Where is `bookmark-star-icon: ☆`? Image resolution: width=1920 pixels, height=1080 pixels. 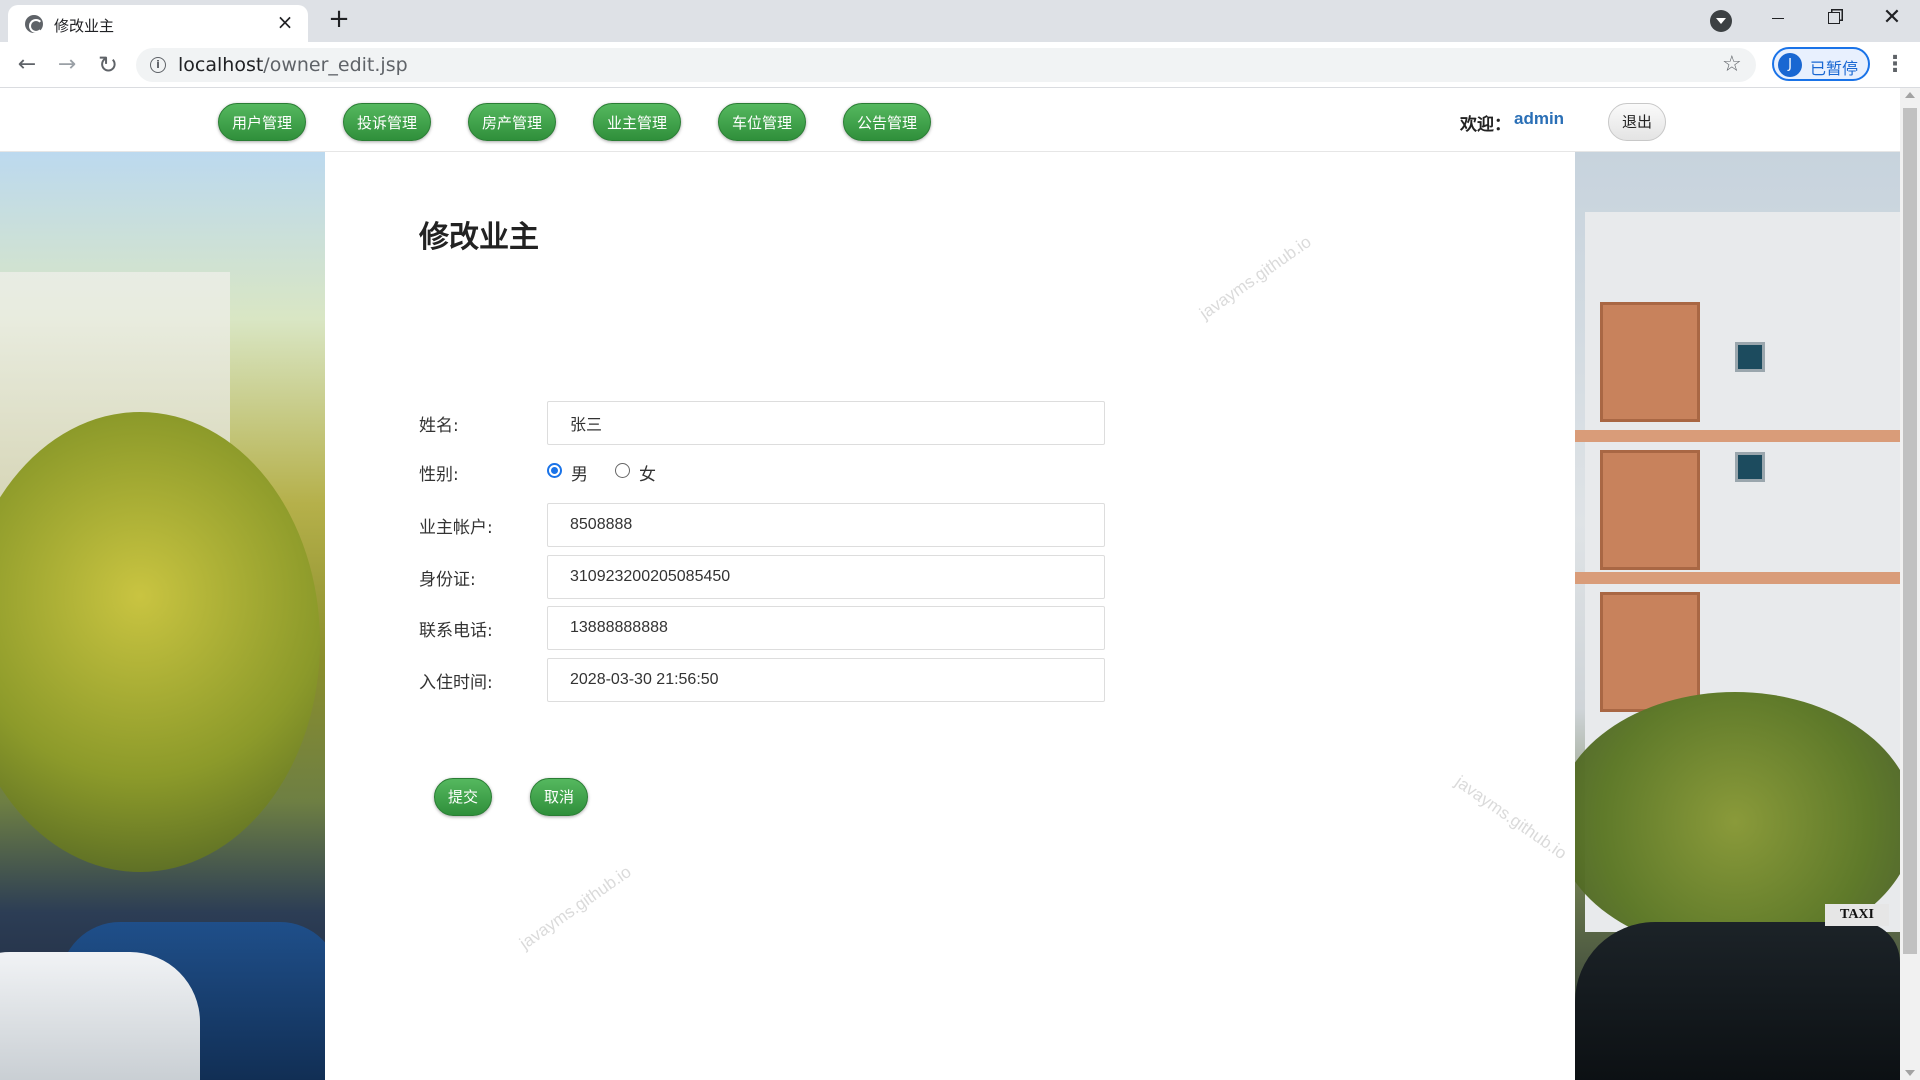 bookmark-star-icon: ☆ is located at coordinates (1732, 64).